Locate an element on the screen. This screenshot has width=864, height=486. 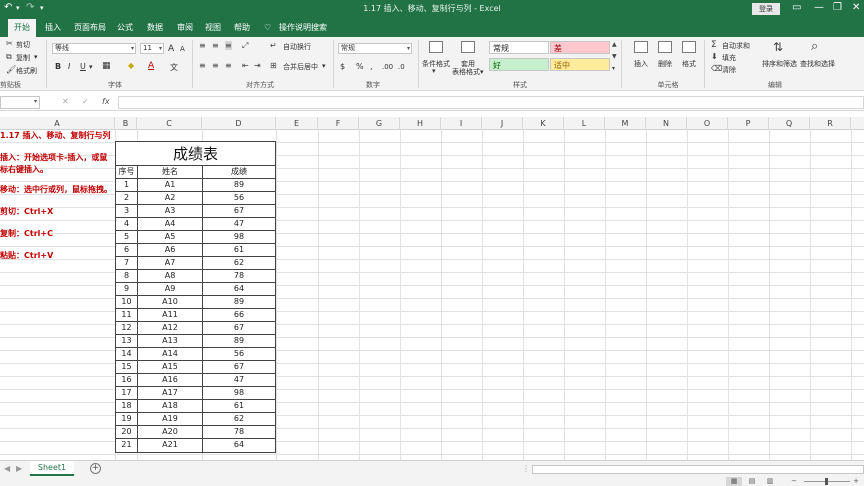
column-header-g: G is located at coordinates (379, 123).